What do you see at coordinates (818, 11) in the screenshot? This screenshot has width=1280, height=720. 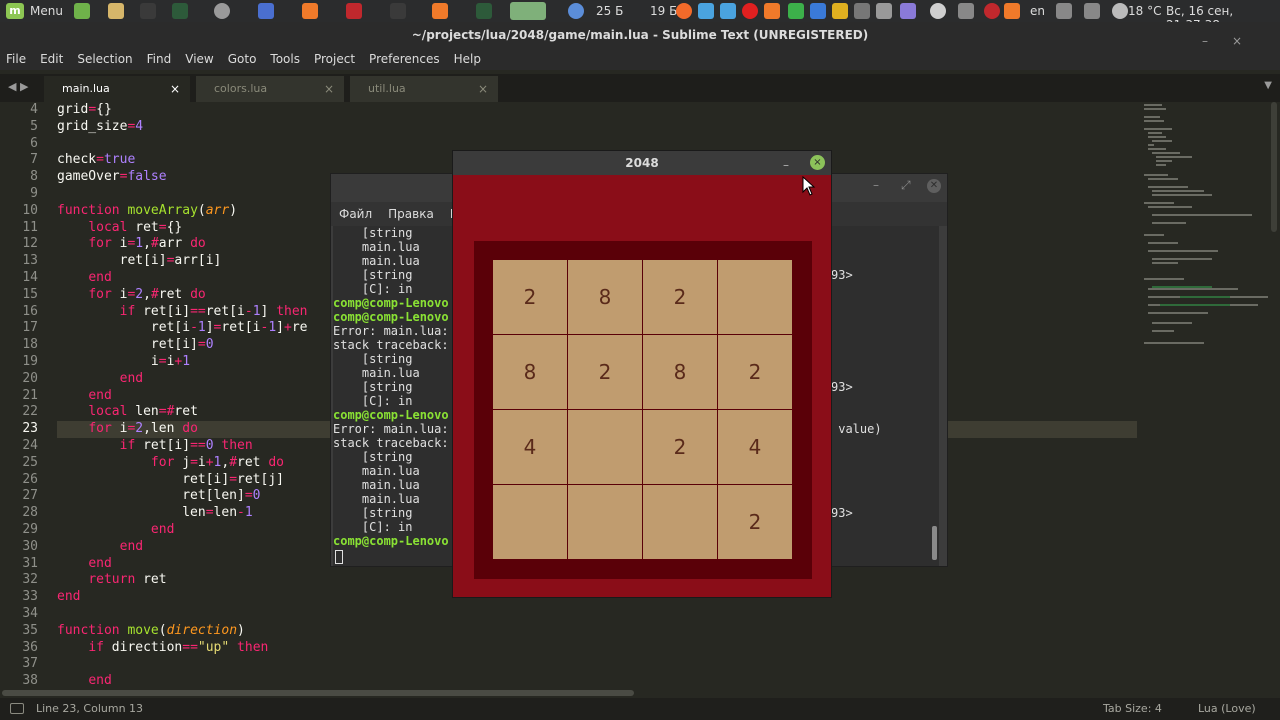 I see `document-icon` at bounding box center [818, 11].